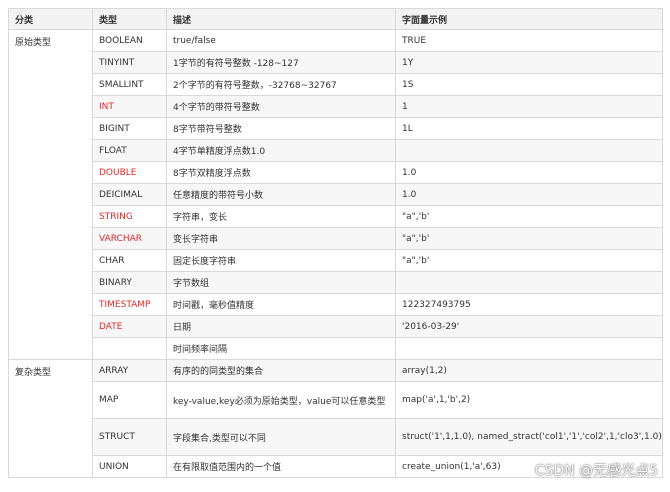 The width and height of the screenshot is (670, 492). Describe the element at coordinates (129, 172) in the screenshot. I see `cell-type: DOUBLE` at that location.